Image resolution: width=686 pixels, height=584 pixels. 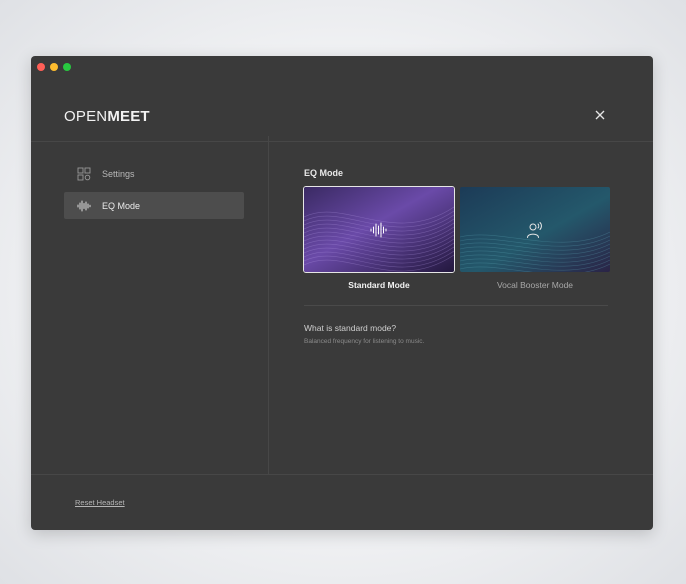 I want to click on window-controls, so click(x=54, y=67).